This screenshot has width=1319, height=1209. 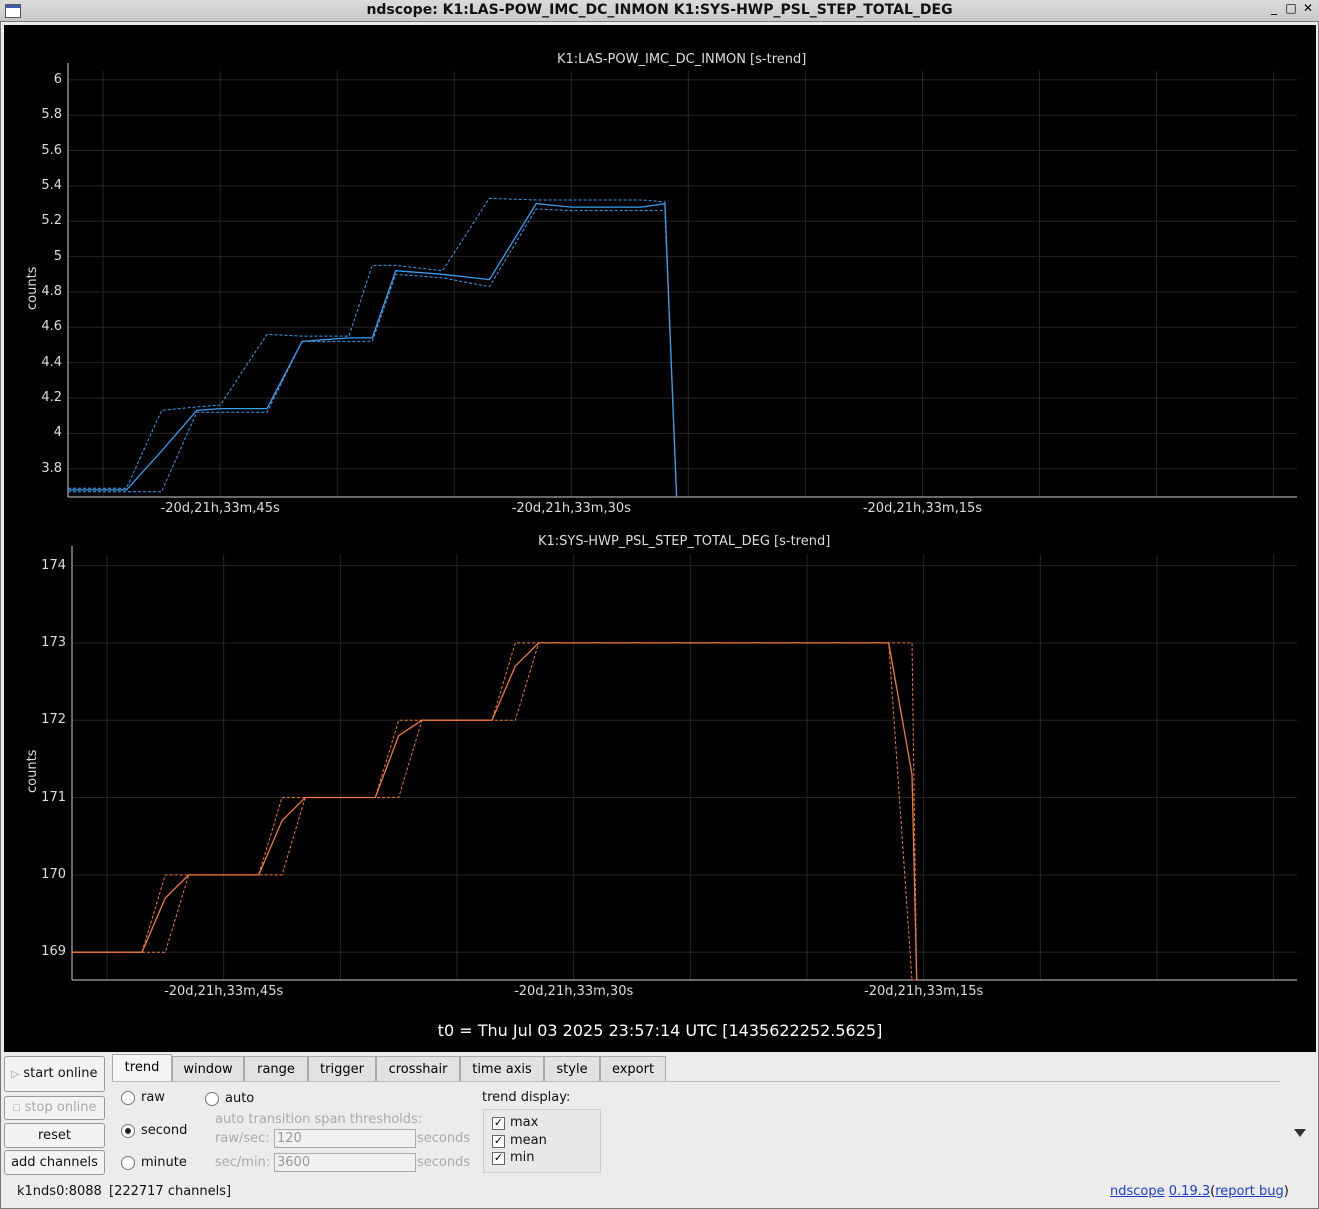 I want to click on p1-ytick-label: 4.8, so click(x=51, y=291).